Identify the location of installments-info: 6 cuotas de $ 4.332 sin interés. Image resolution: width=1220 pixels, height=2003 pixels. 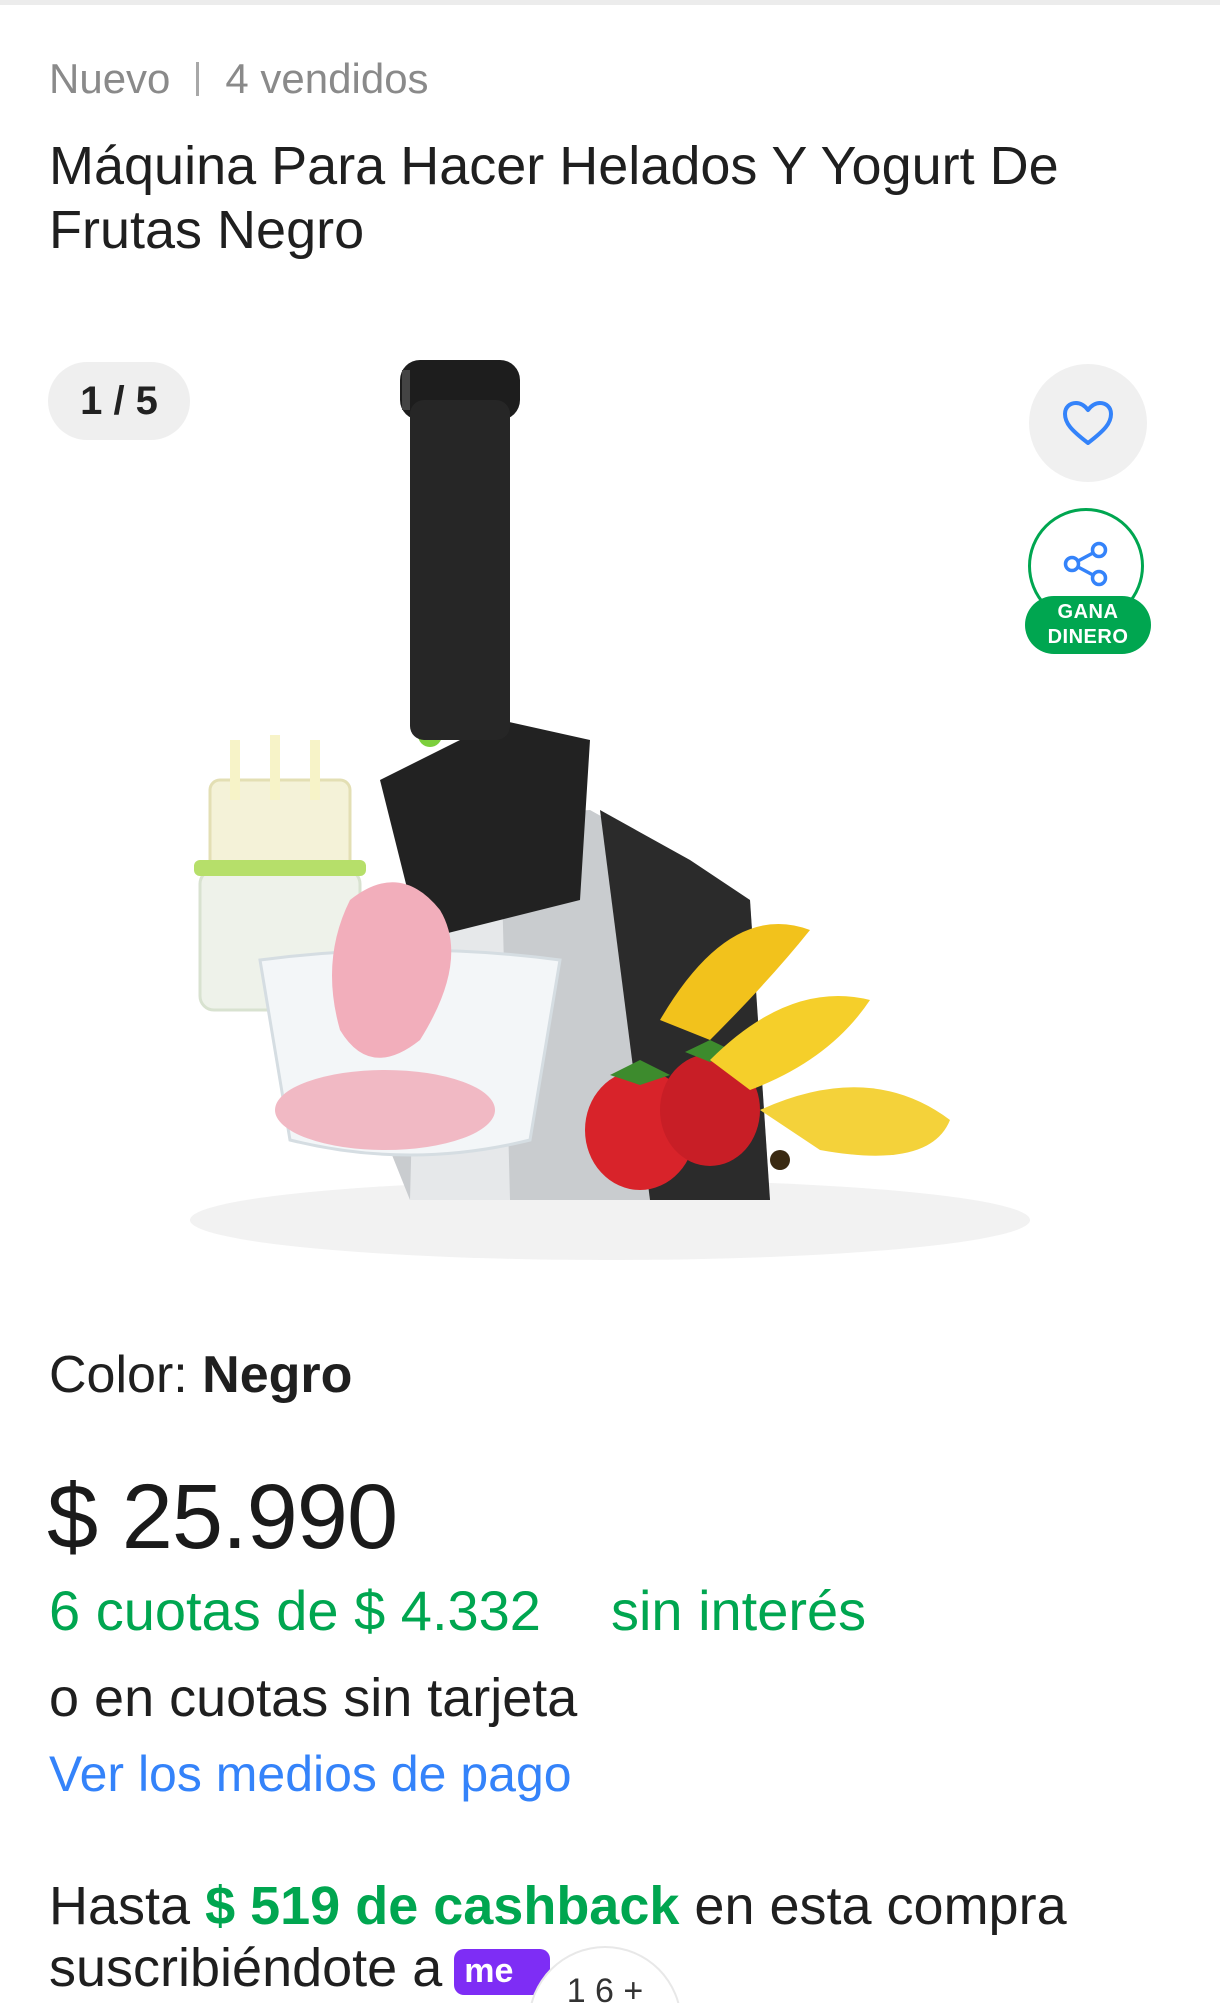
(457, 1610).